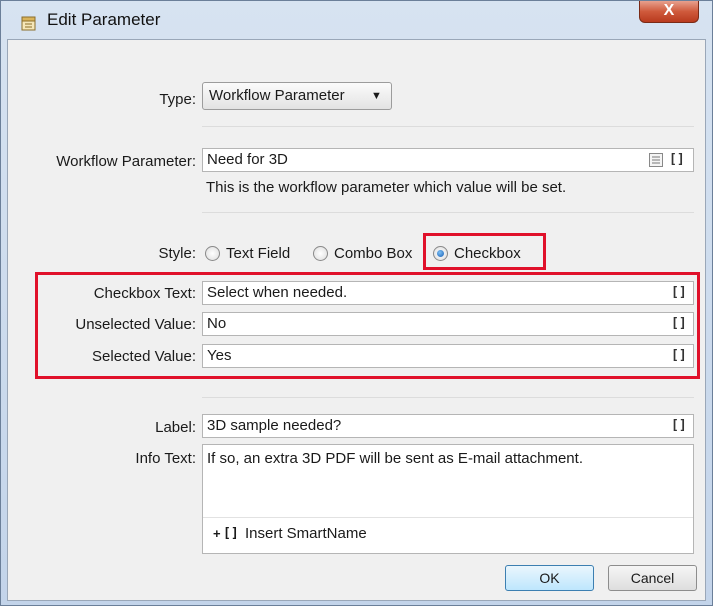  I want to click on dialog-icon, so click(28, 23).